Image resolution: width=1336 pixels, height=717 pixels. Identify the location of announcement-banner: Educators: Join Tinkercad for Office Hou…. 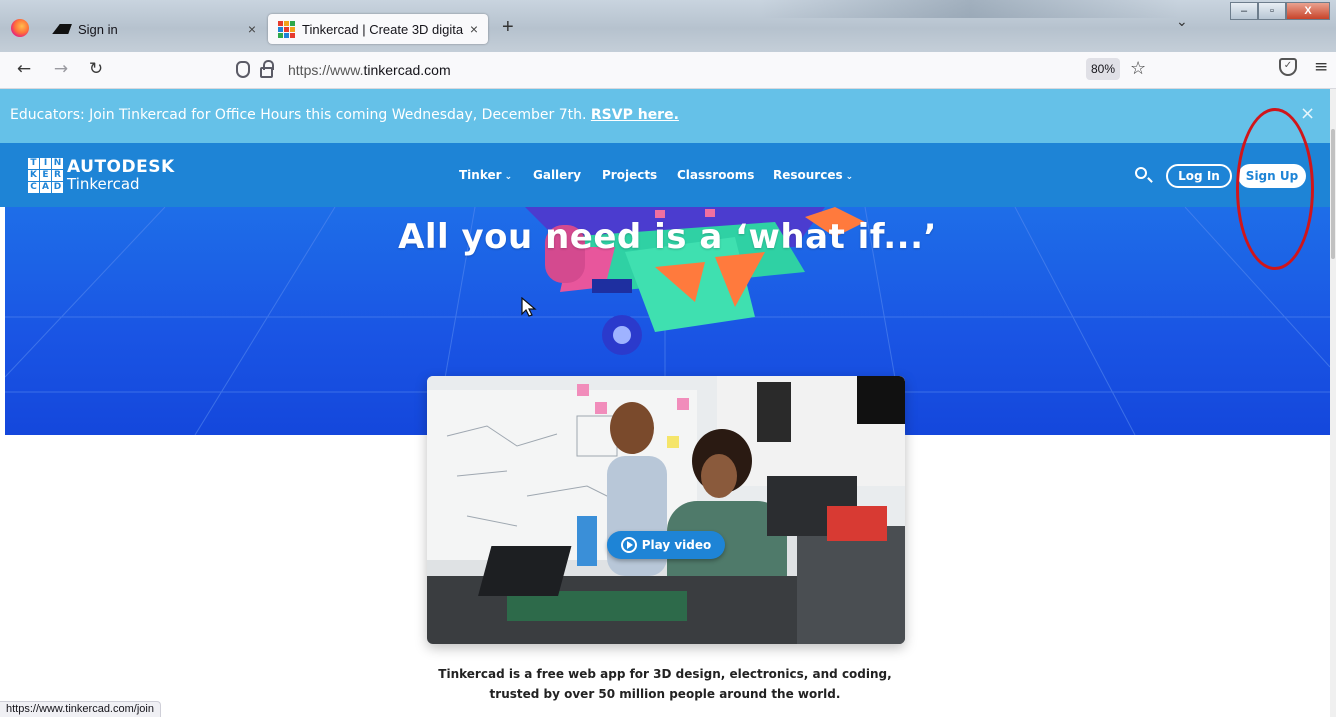
(665, 116).